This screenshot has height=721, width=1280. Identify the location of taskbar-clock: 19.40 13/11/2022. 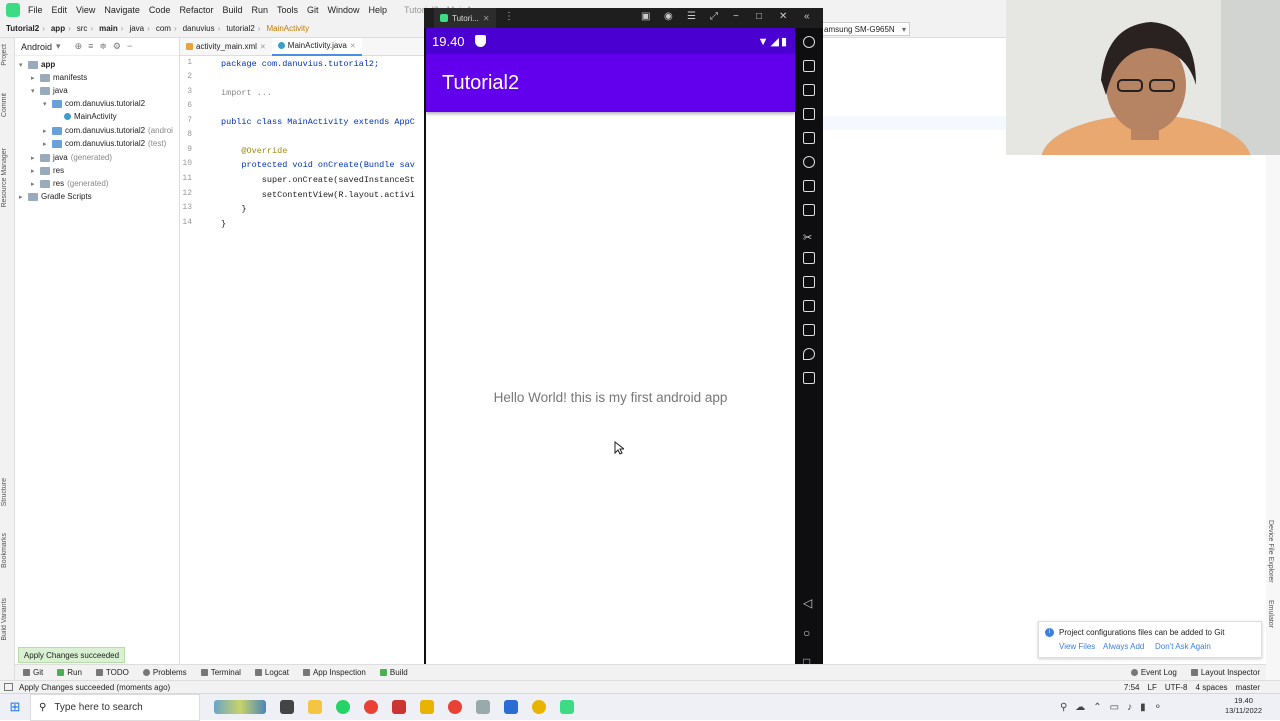
(1243, 706).